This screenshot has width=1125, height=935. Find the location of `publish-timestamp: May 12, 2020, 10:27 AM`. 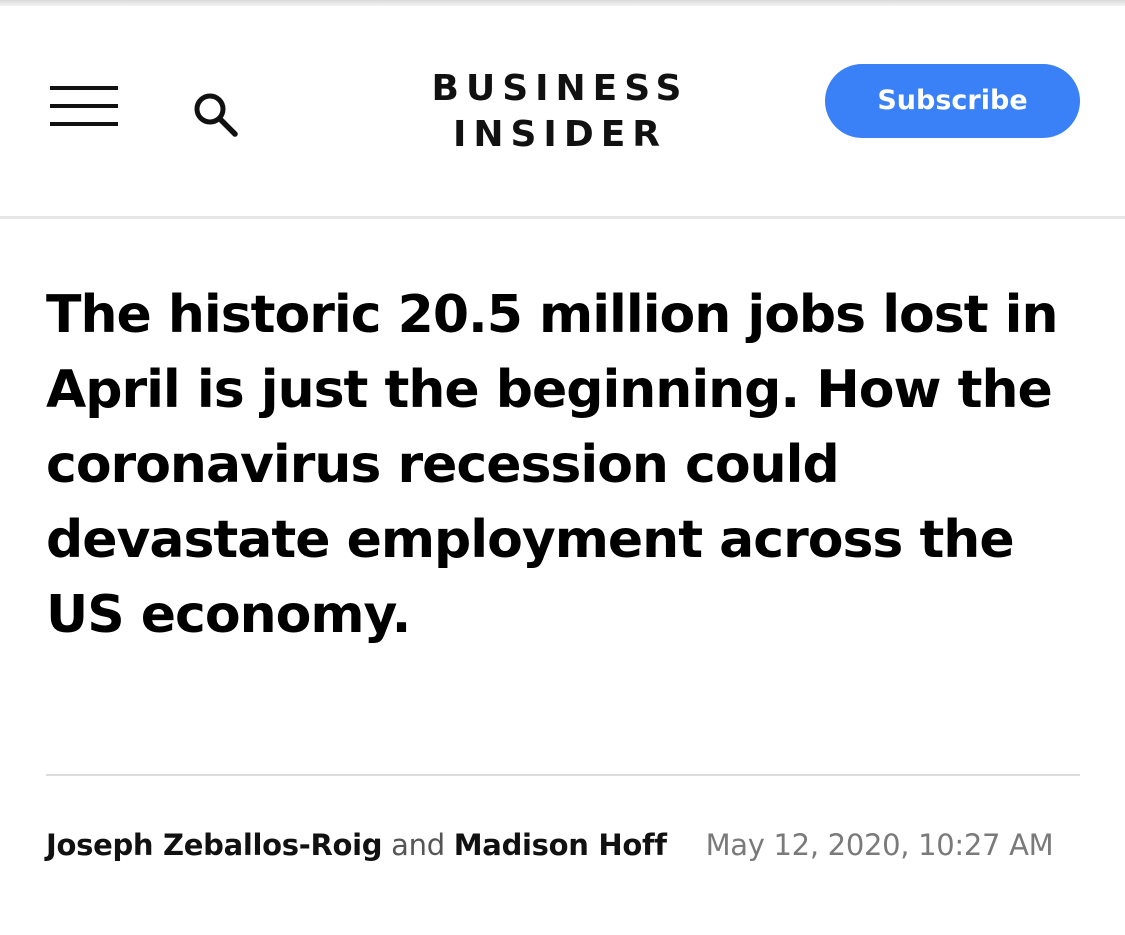

publish-timestamp: May 12, 2020, 10:27 AM is located at coordinates (879, 845).